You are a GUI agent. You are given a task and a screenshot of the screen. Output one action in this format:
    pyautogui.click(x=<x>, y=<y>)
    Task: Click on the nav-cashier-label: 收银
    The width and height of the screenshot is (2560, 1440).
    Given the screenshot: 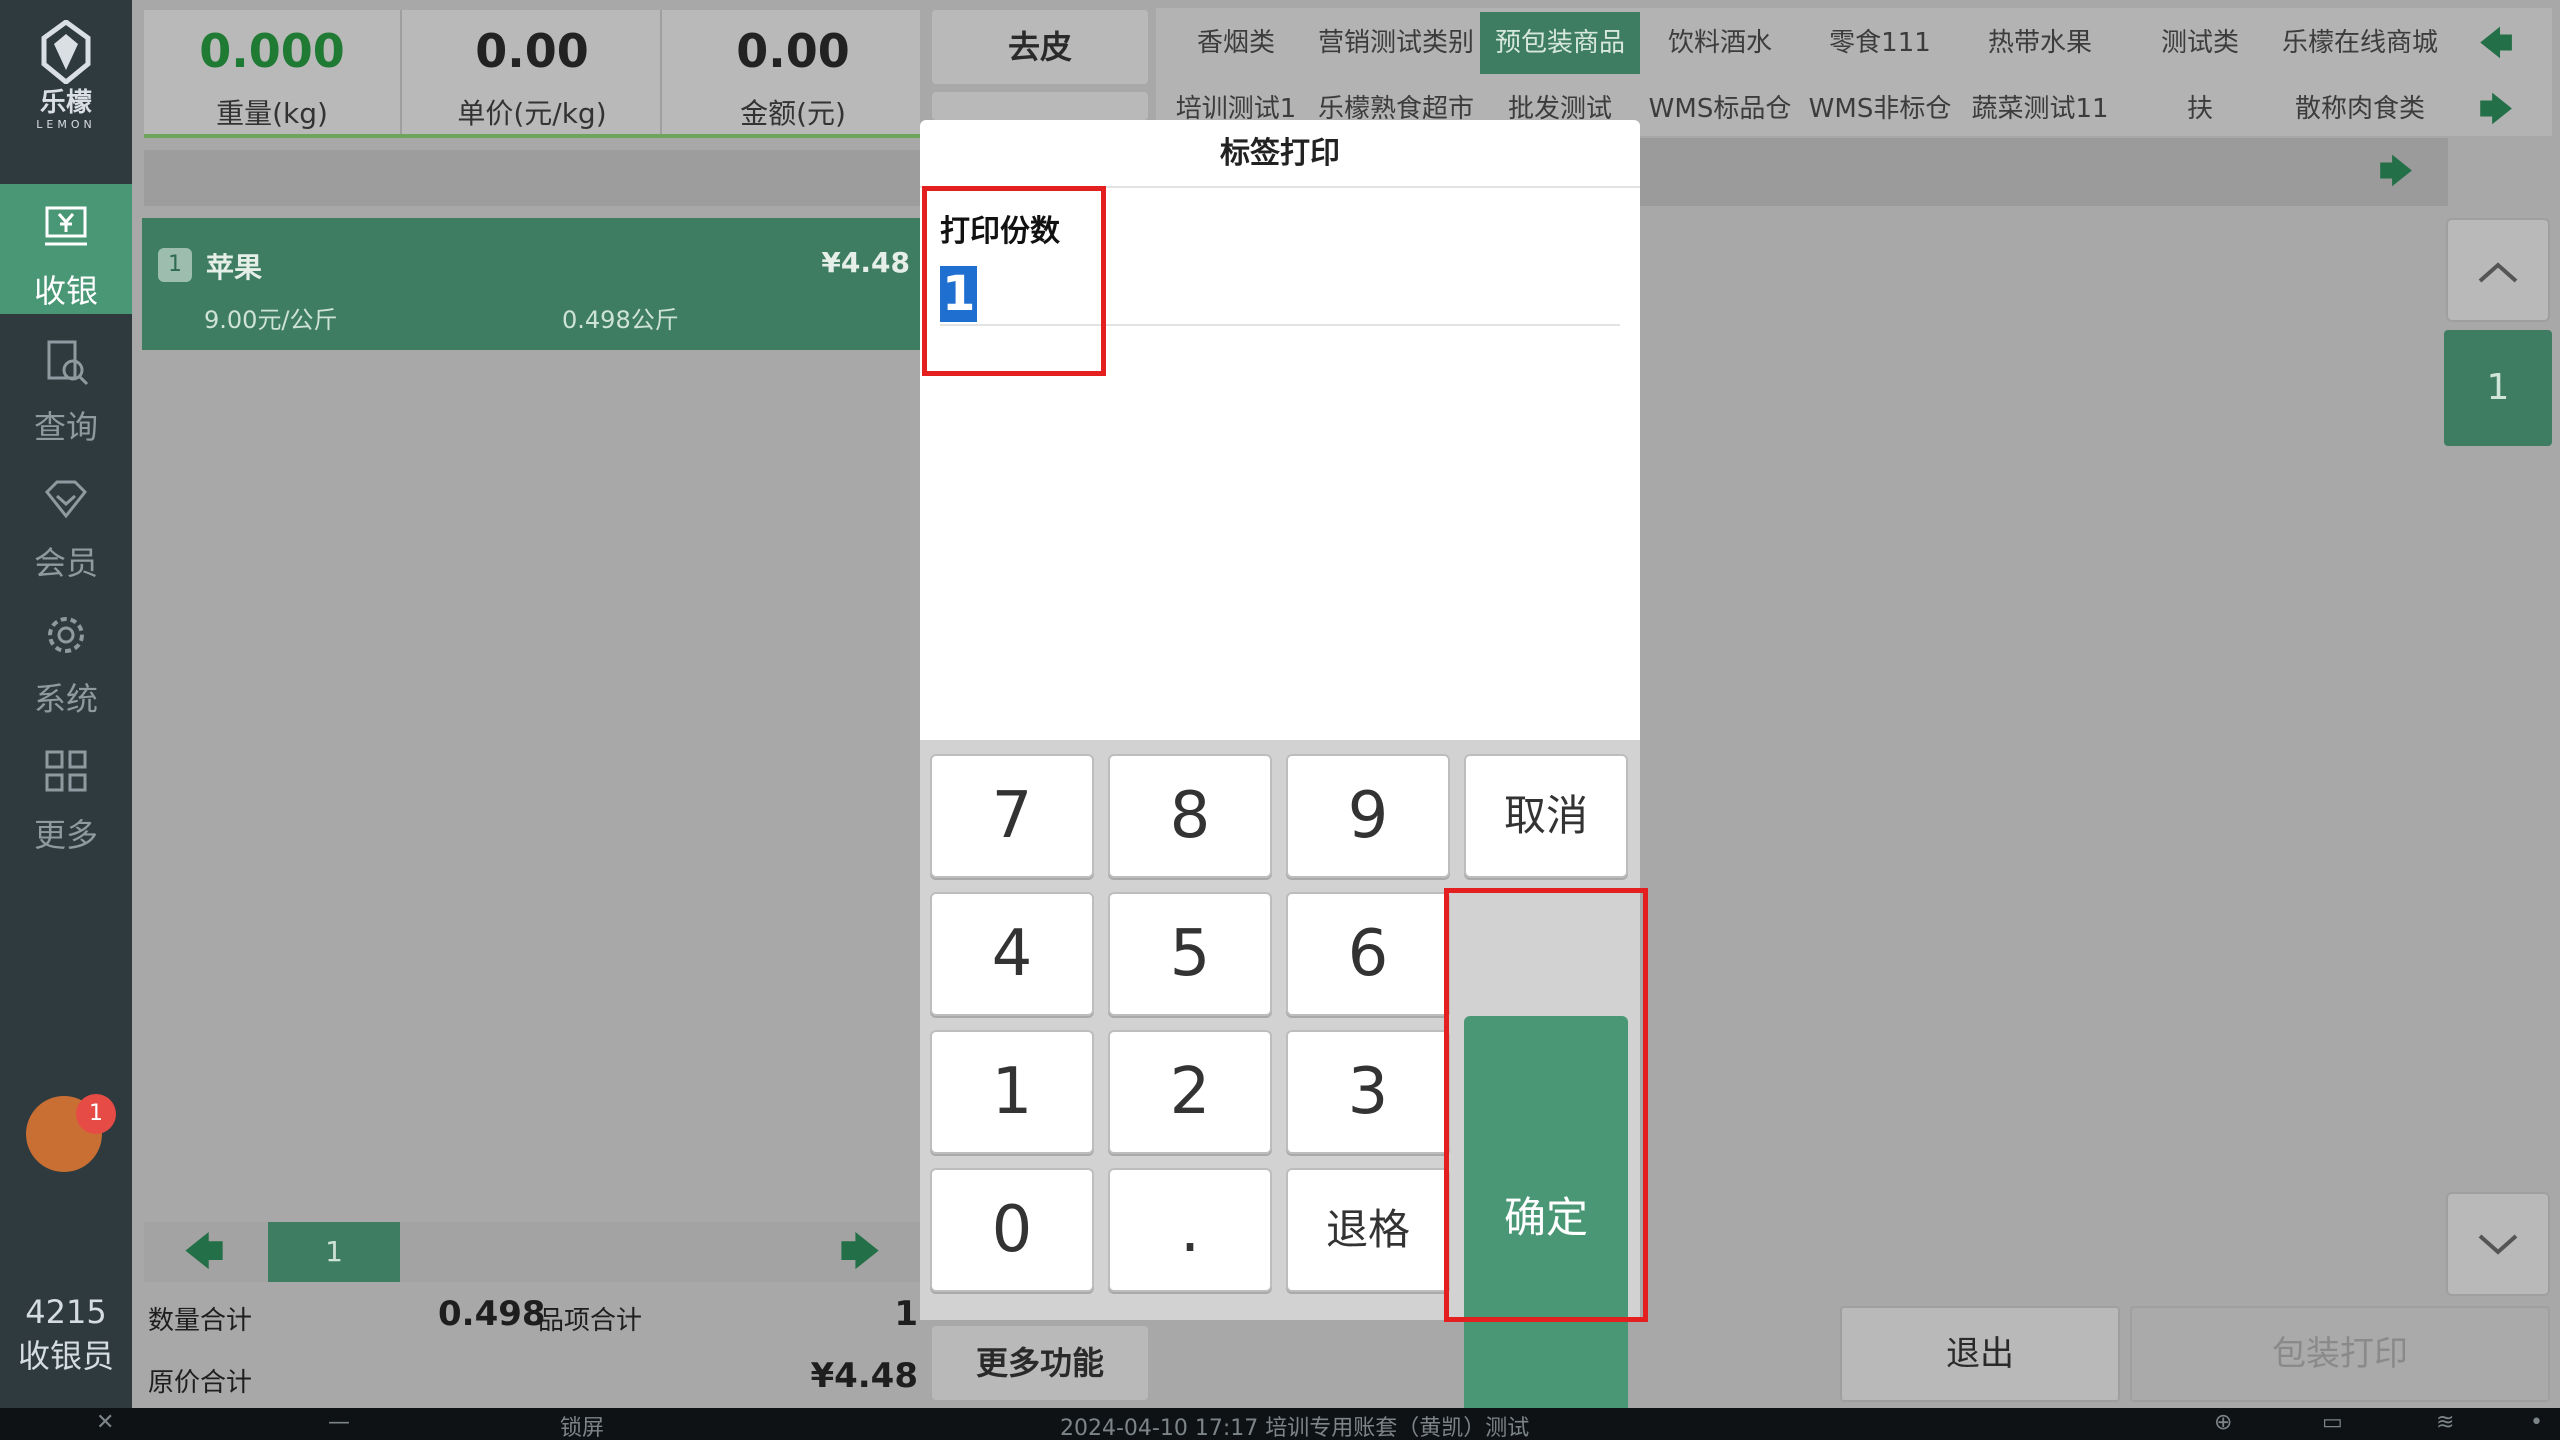 What is the action you would take?
    pyautogui.click(x=65, y=291)
    